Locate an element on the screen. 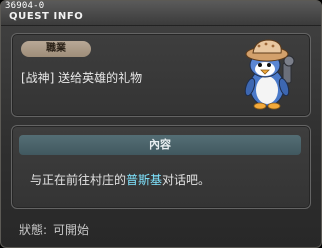 Image resolution: width=322 pixels, height=248 pixels. window-title: QUEST INFO is located at coordinates (46, 16).